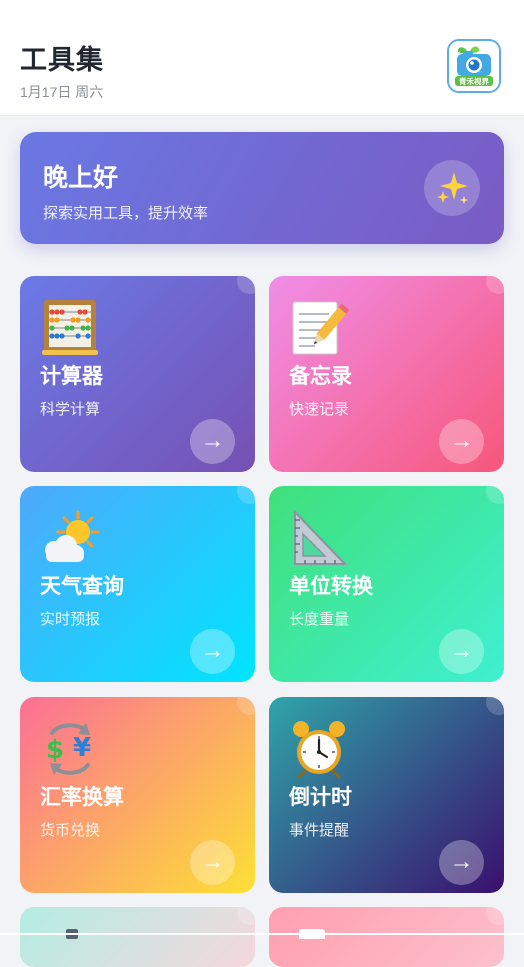  I want to click on tool-card-exchange: $ ¥ 汇率换算 货币兑换 →, so click(137, 795).